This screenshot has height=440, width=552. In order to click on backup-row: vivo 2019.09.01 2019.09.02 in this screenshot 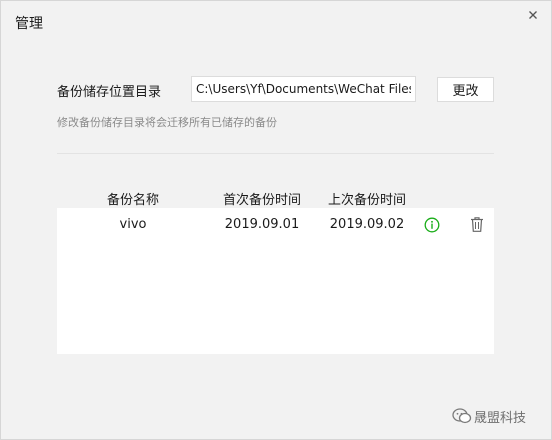, I will do `click(275, 225)`.